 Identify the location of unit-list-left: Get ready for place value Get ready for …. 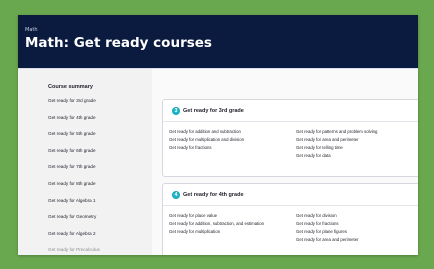
(232, 228).